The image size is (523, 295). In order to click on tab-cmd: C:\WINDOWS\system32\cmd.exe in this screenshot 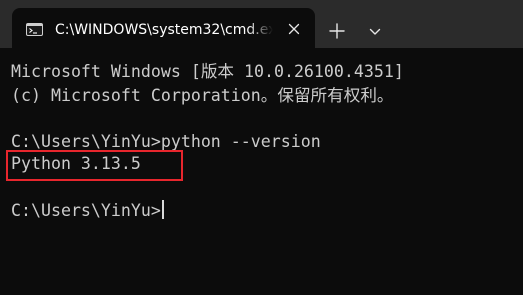, I will do `click(163, 28)`.